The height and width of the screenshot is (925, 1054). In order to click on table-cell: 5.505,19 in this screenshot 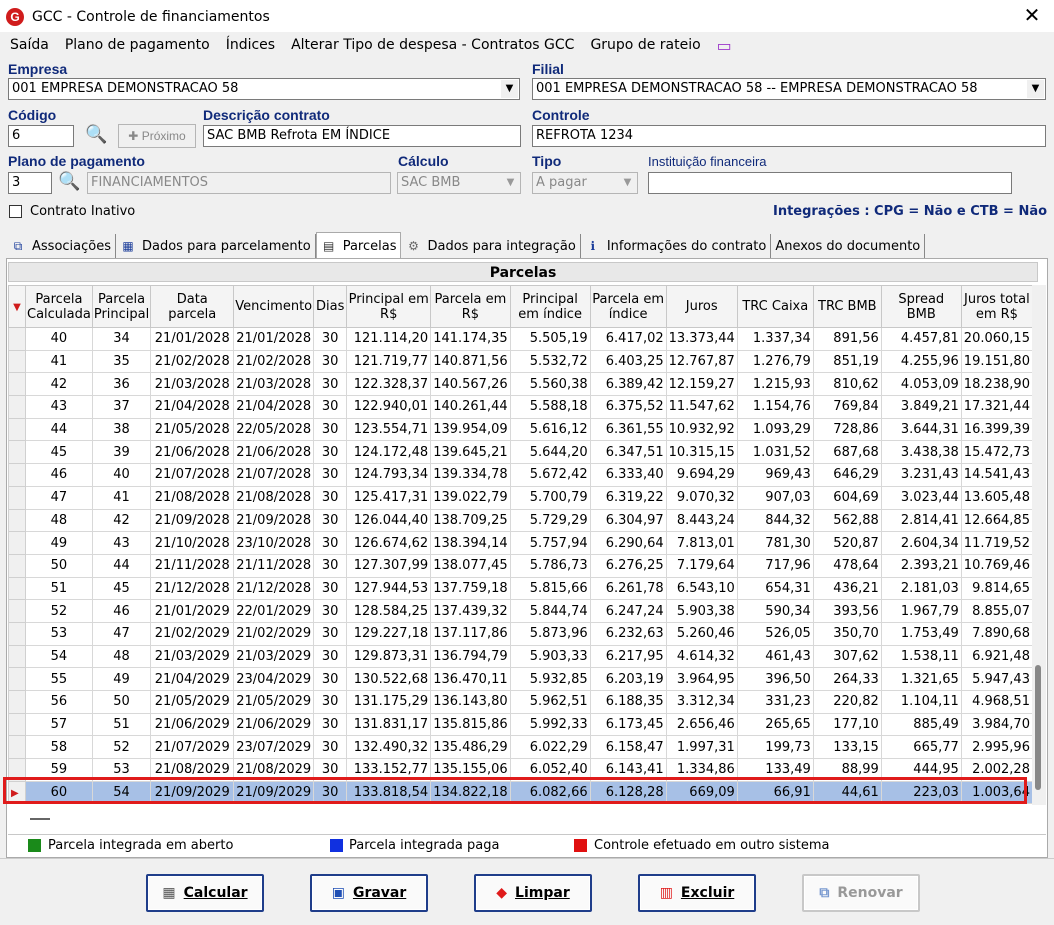, I will do `click(550, 339)`.